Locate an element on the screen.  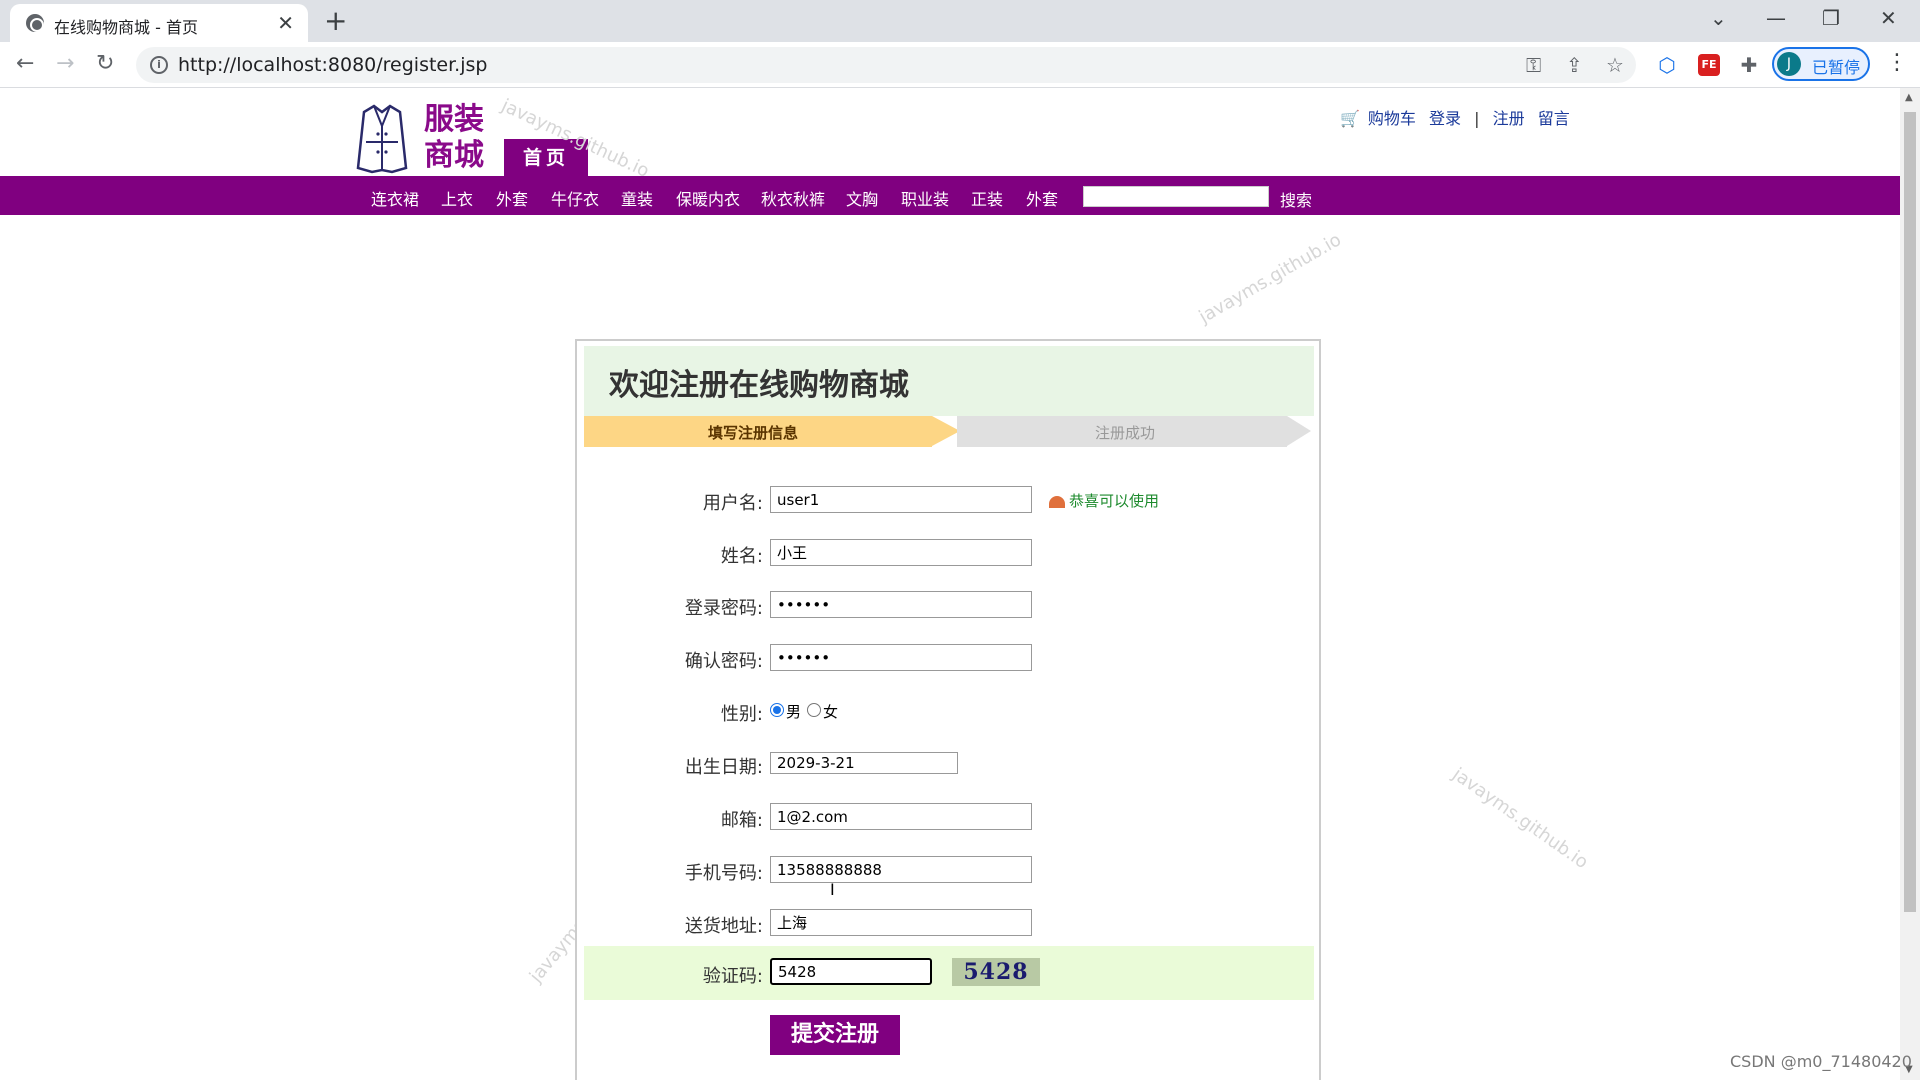
logo-text: 服装 商城 is located at coordinates (454, 137).